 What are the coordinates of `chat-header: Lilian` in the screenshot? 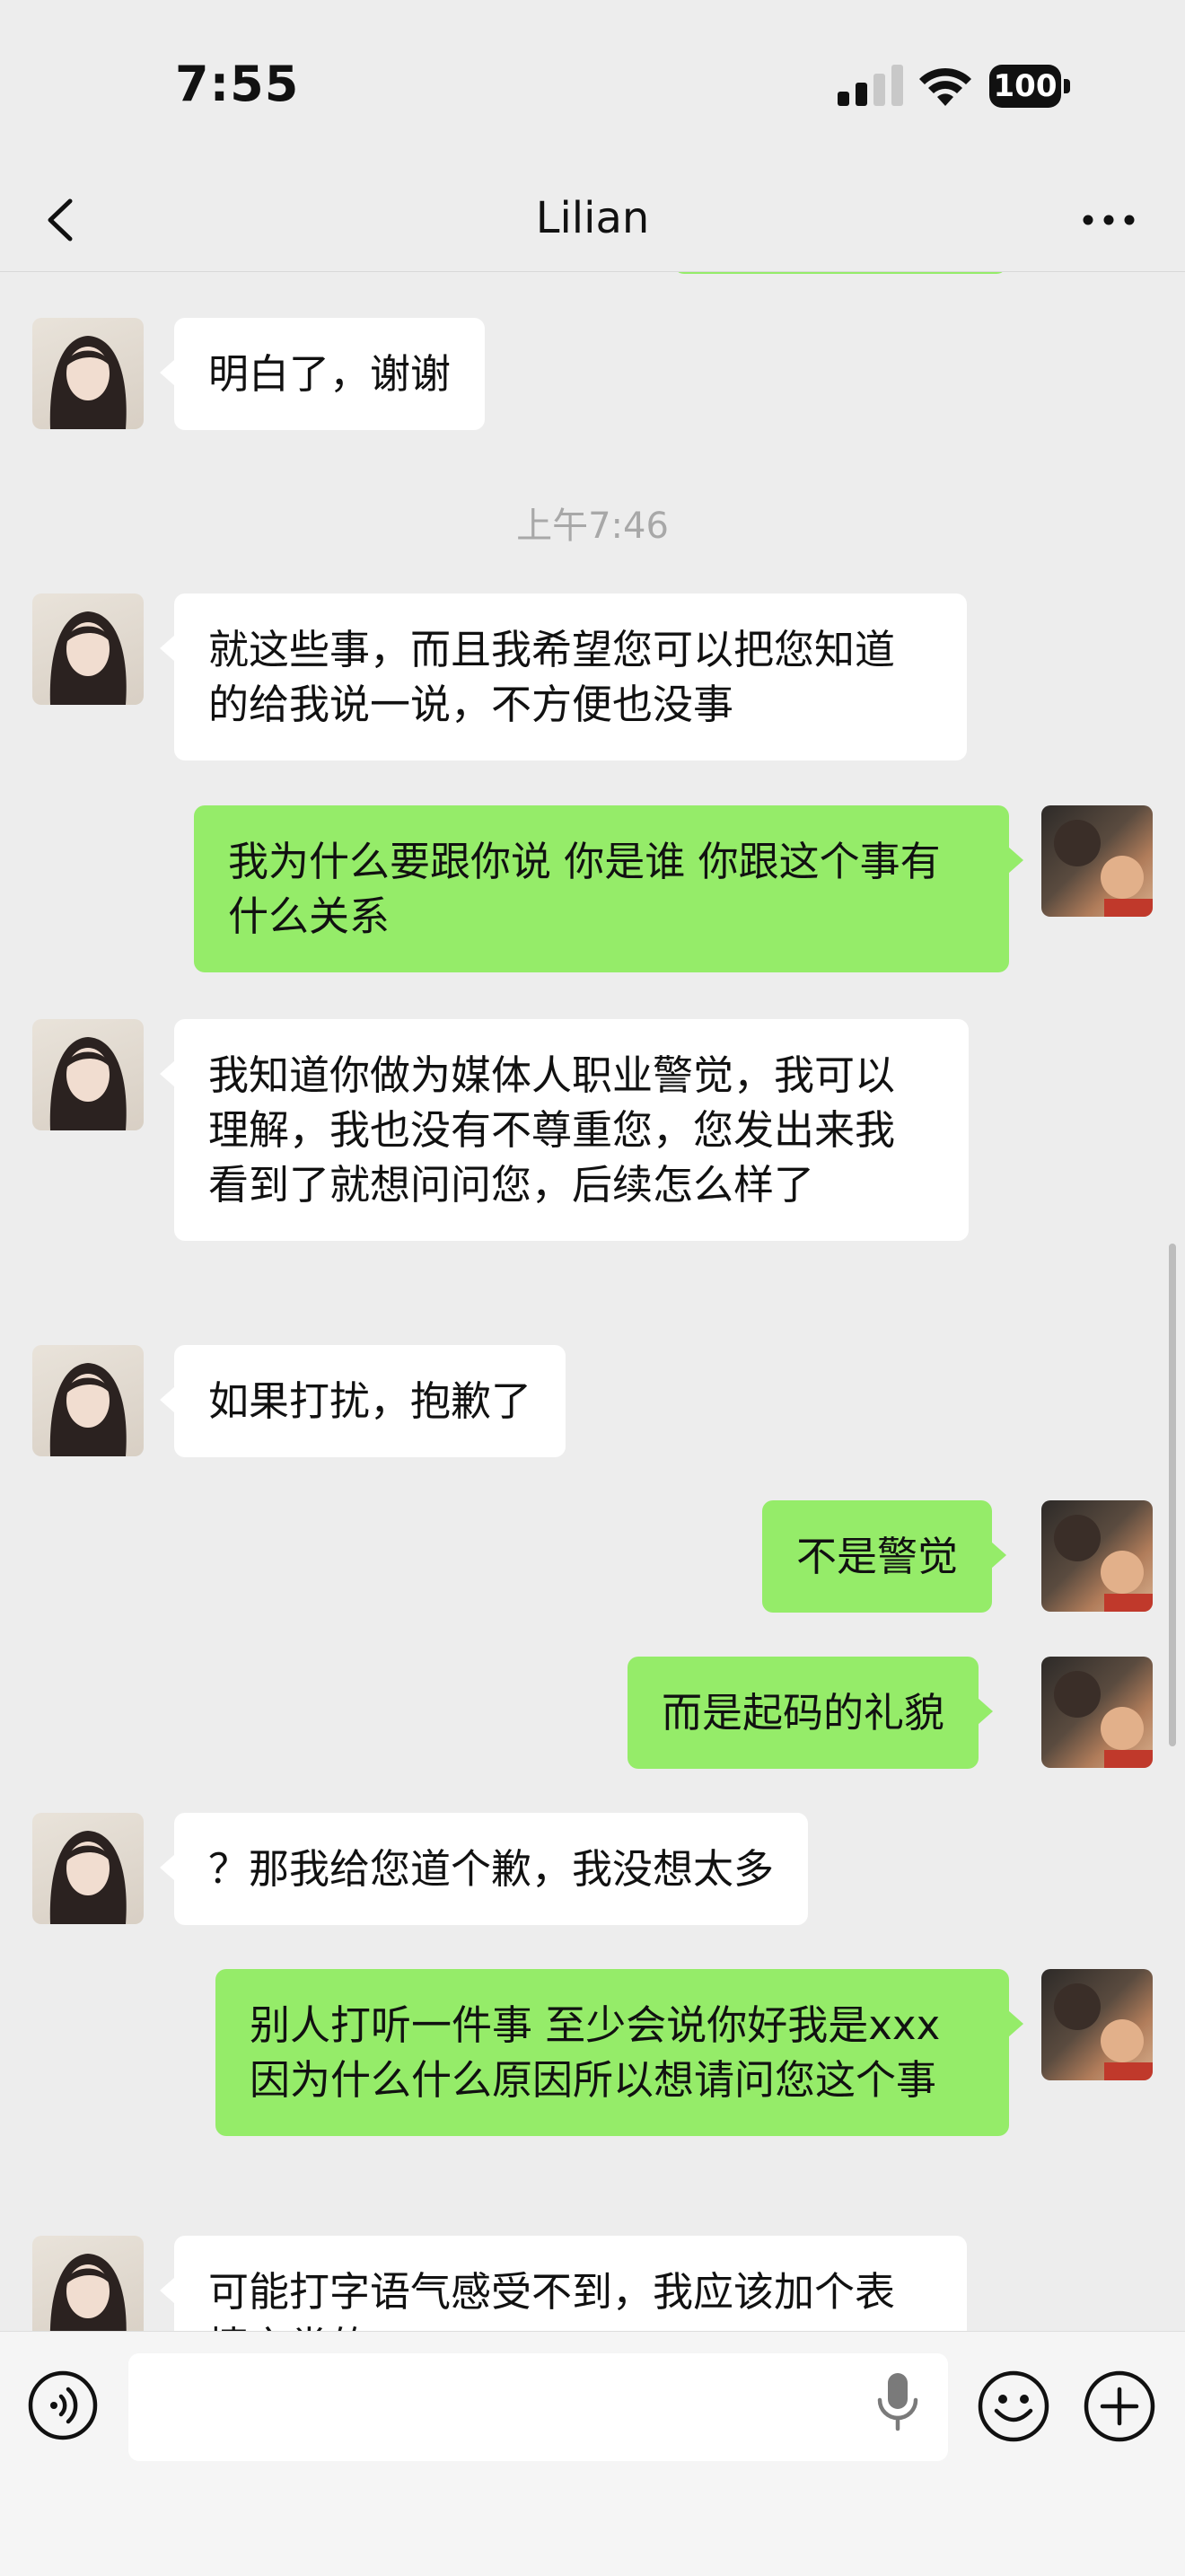 It's located at (592, 221).